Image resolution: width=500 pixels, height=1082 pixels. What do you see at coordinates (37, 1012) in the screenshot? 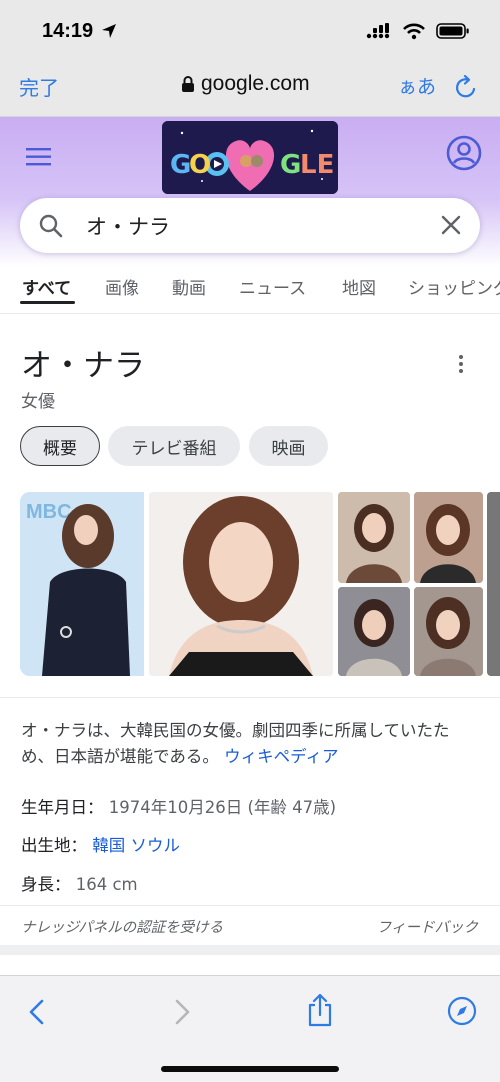
I see `back-icon` at bounding box center [37, 1012].